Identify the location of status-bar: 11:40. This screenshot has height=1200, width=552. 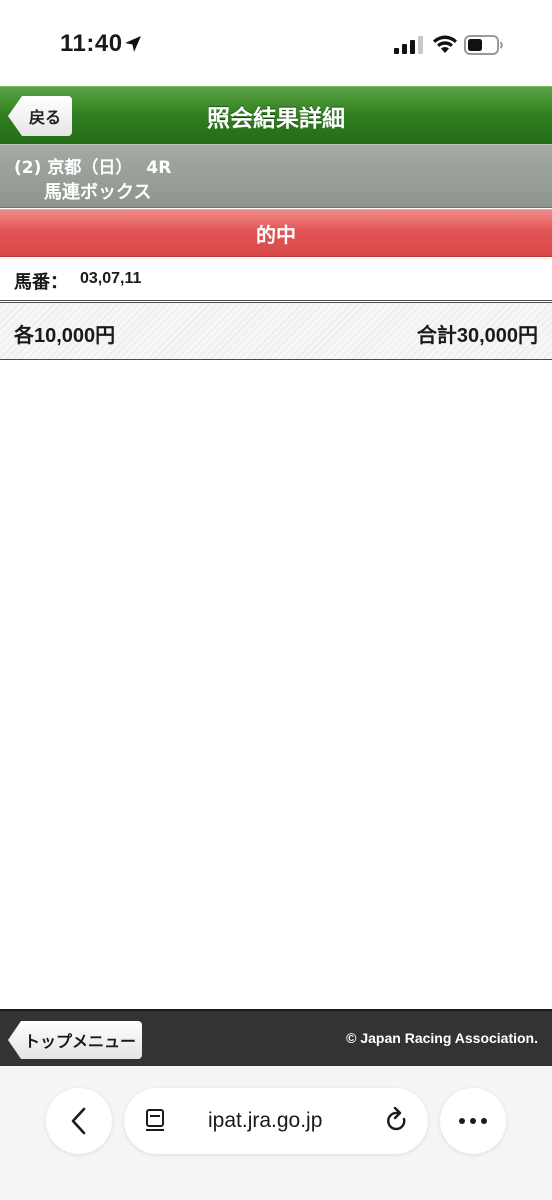
(276, 43).